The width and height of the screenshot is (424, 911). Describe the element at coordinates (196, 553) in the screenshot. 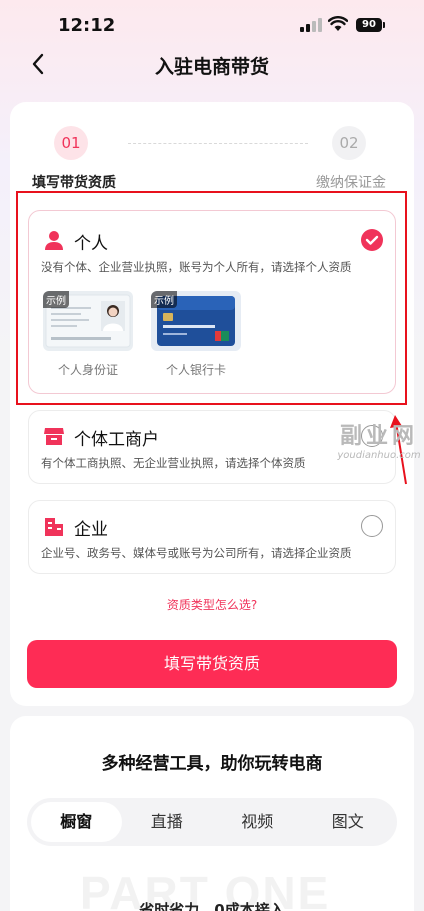

I see `option-description: 企业号、政务号、媒体号或账号为公司所有，请选择企业资质` at that location.